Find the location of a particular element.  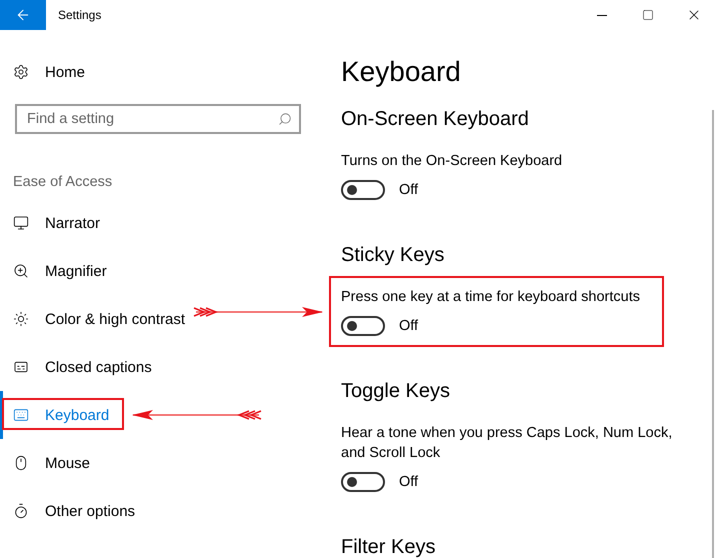

zoom-in-icon is located at coordinates (21, 271).